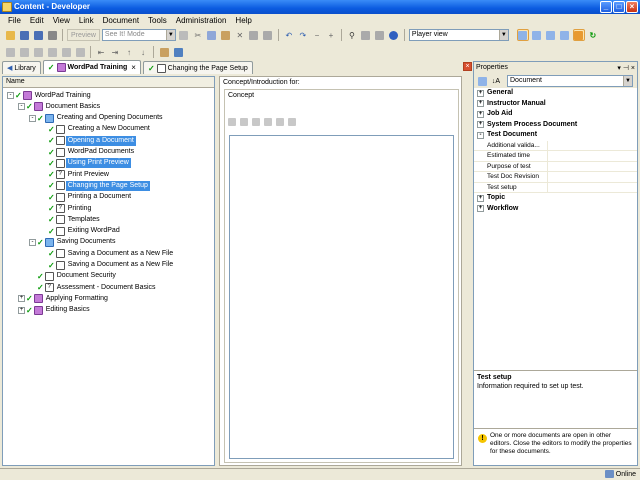 Image resolution: width=640 pixels, height=480 pixels. I want to click on find-icon: ⚲, so click(352, 35).